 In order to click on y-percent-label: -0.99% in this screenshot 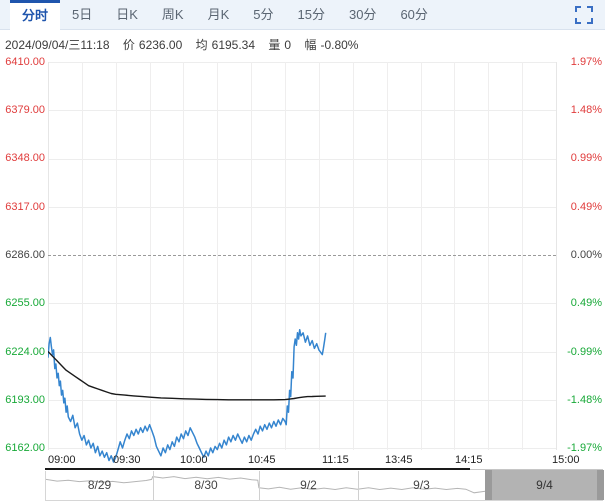, I will do `click(584, 352)`.